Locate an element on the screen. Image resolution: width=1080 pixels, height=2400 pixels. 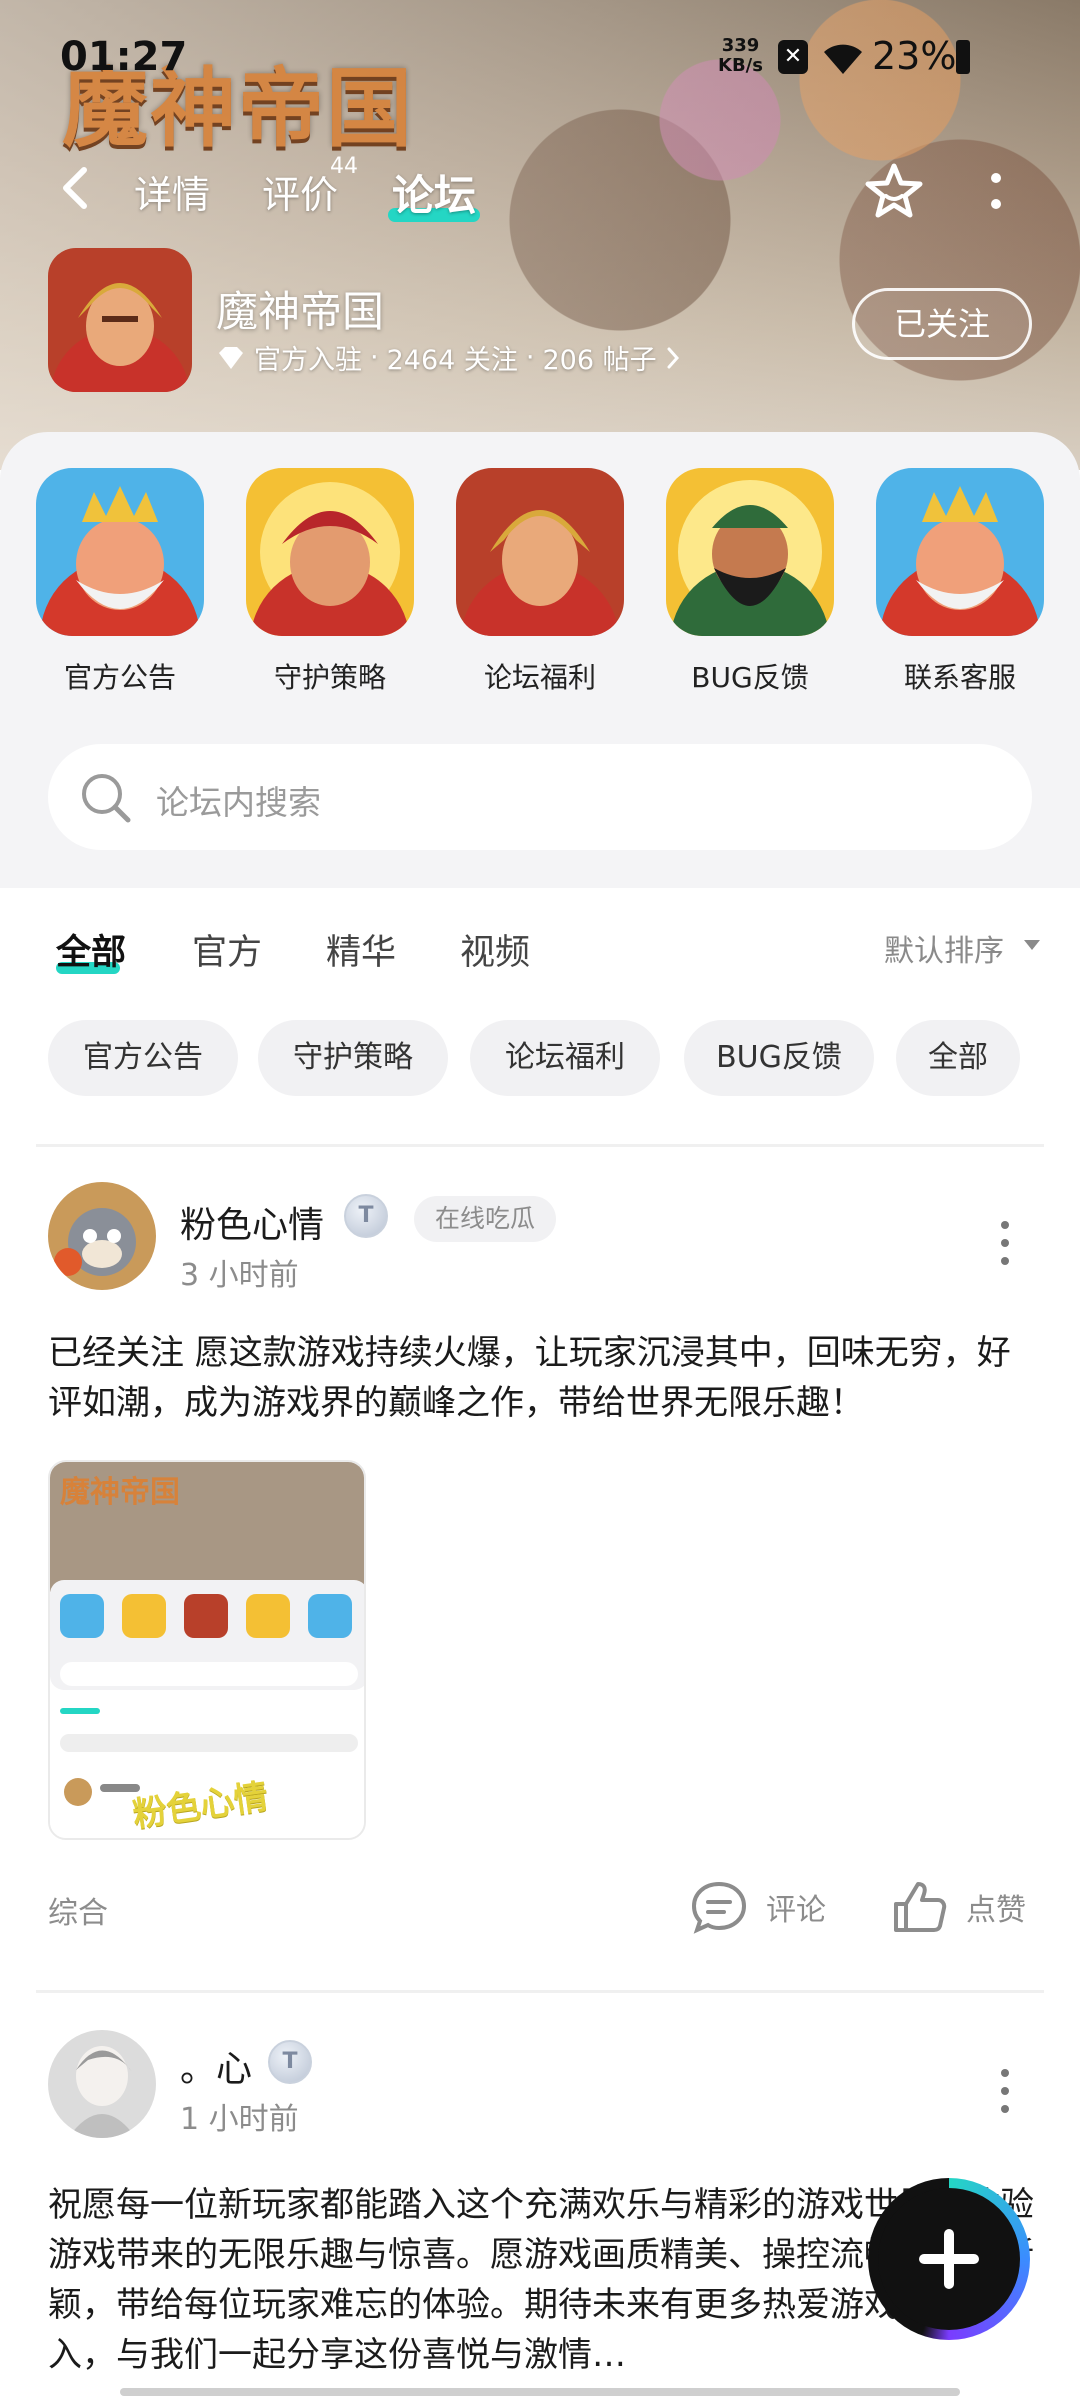
post-time: 3 小时前 is located at coordinates (239, 1275).